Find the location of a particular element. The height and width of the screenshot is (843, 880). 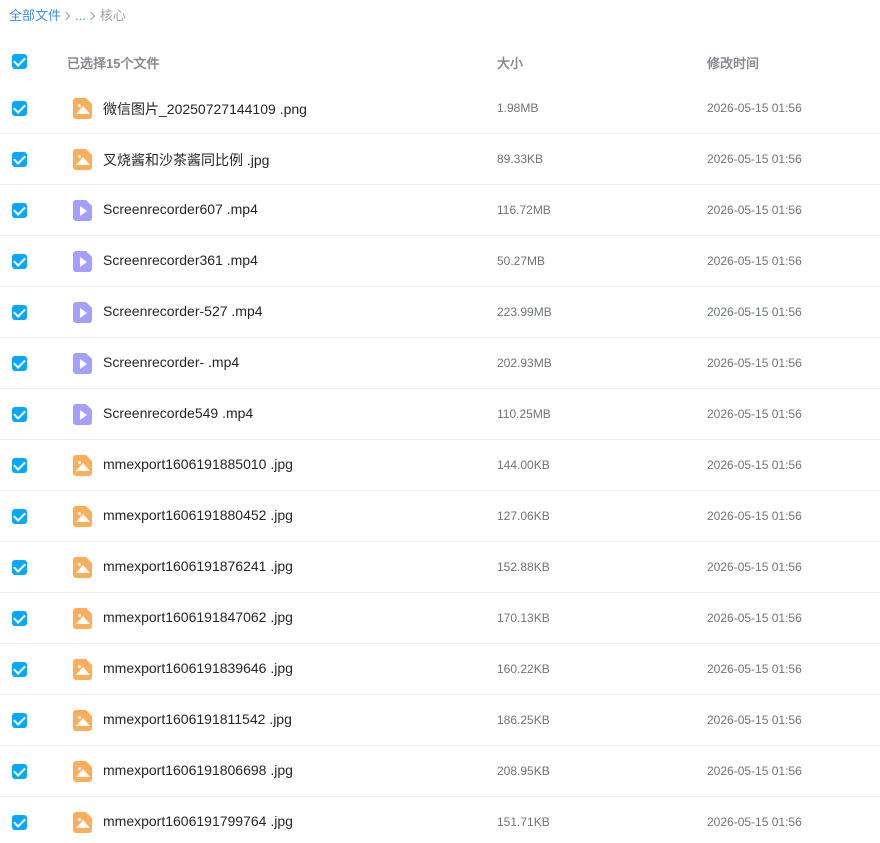

file-size: 144.00KB is located at coordinates (523, 465).